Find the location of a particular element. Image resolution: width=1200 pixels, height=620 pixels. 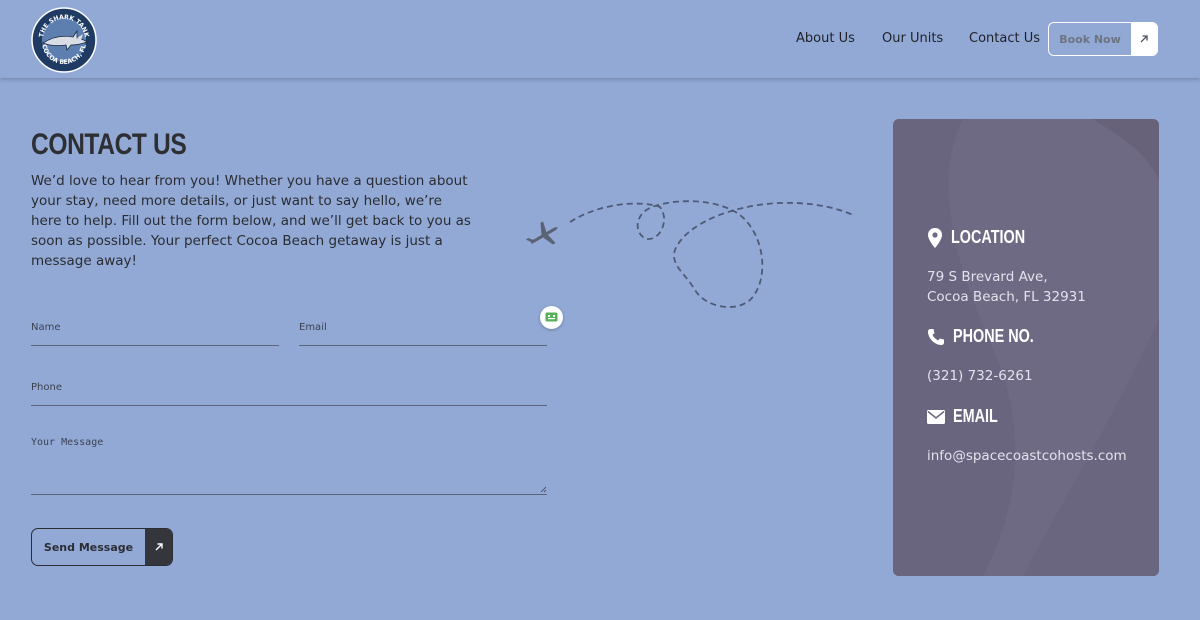

resize-handle-icon is located at coordinates (543, 489).